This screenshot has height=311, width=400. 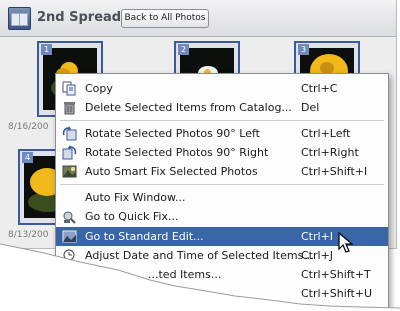 I want to click on title-bar: 2nd Spread Back to All Photos, so click(x=198, y=18).